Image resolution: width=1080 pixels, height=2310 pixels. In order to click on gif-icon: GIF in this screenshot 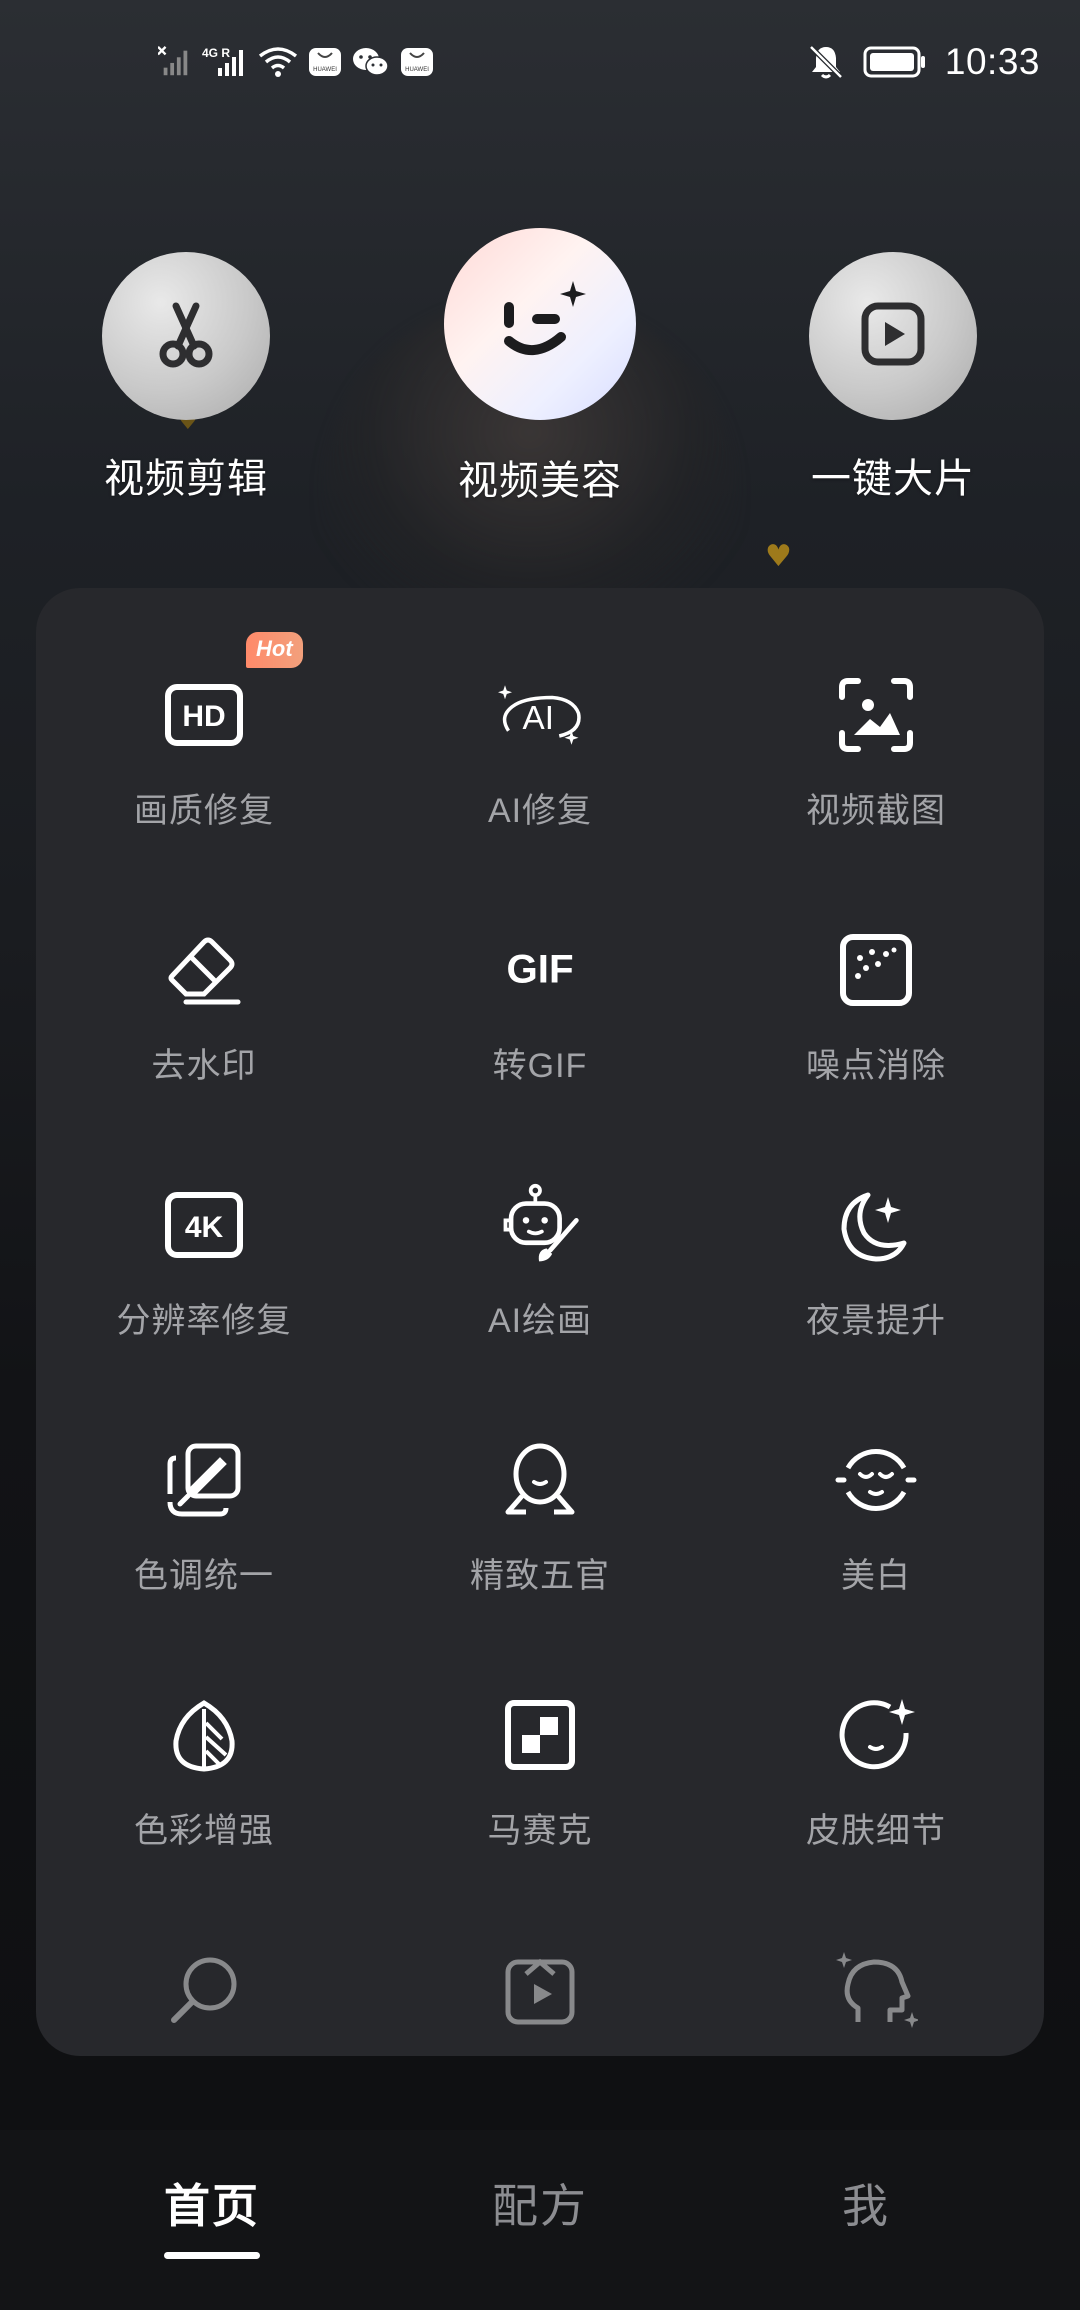, I will do `click(540, 970)`.